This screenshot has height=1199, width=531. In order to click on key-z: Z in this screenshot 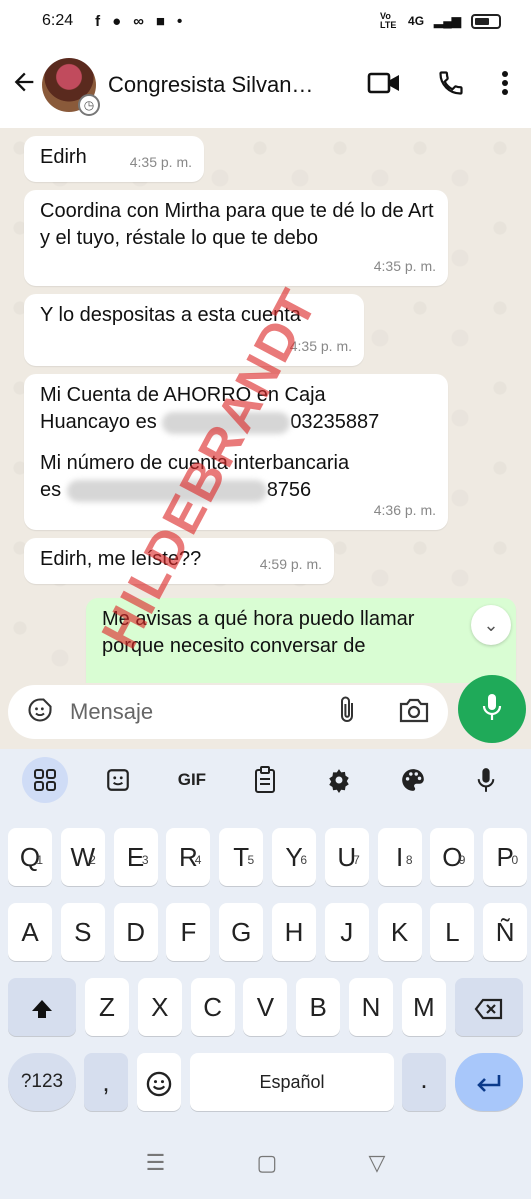, I will do `click(107, 1007)`.